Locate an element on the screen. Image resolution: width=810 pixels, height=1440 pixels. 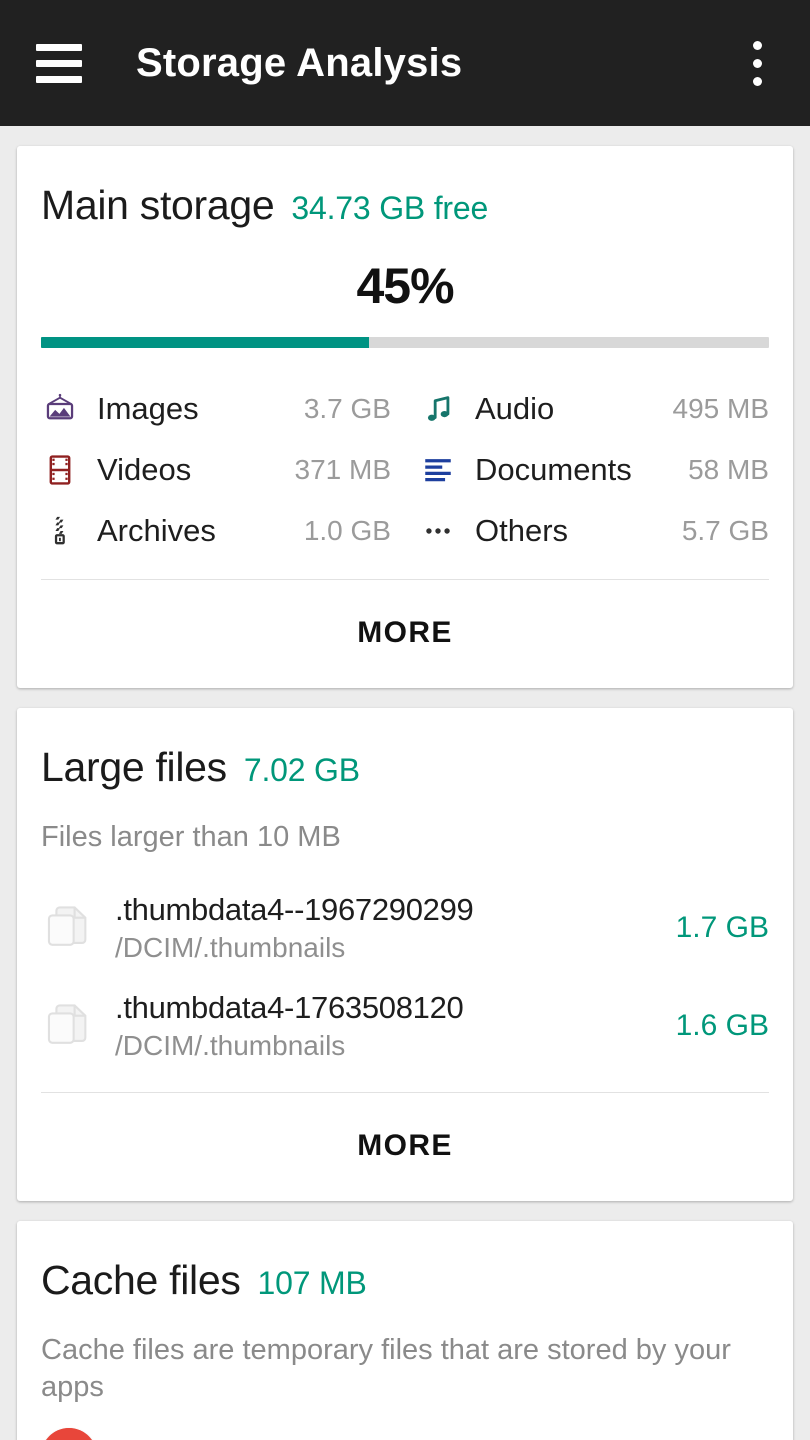
music-note-icon is located at coordinates (438, 409).